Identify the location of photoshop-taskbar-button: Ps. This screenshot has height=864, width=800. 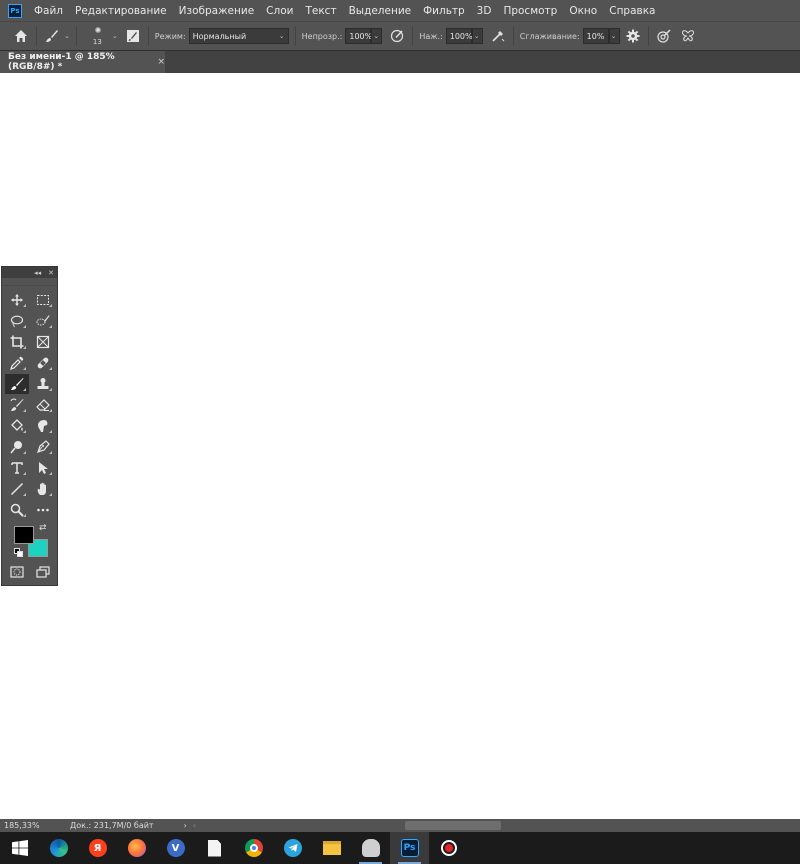
(409, 848).